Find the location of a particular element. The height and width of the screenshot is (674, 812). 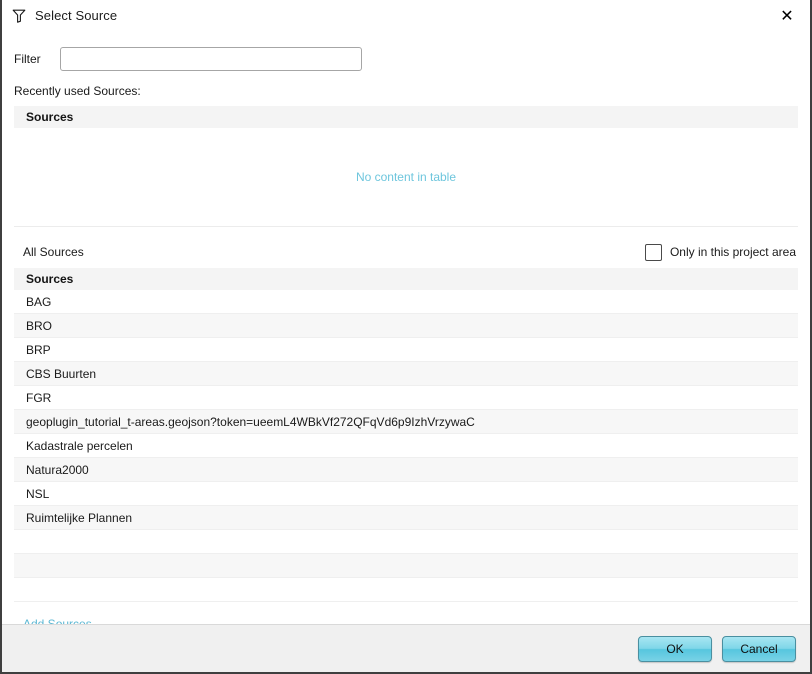

list-item: NSL is located at coordinates (406, 494).